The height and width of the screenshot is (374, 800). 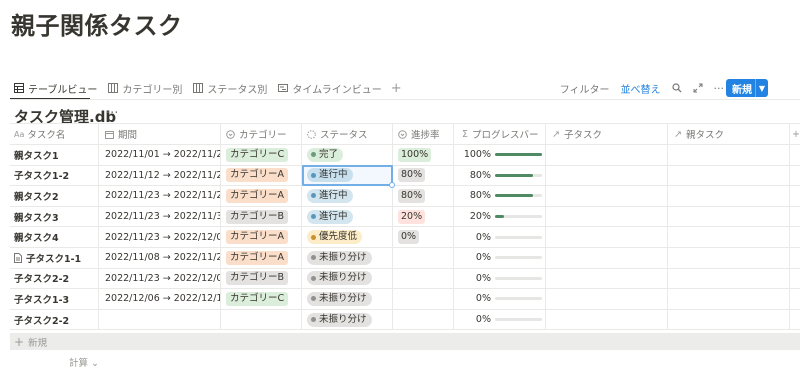 I want to click on period-cell: 2022/12/06 → 2022/12/10, so click(x=160, y=299).